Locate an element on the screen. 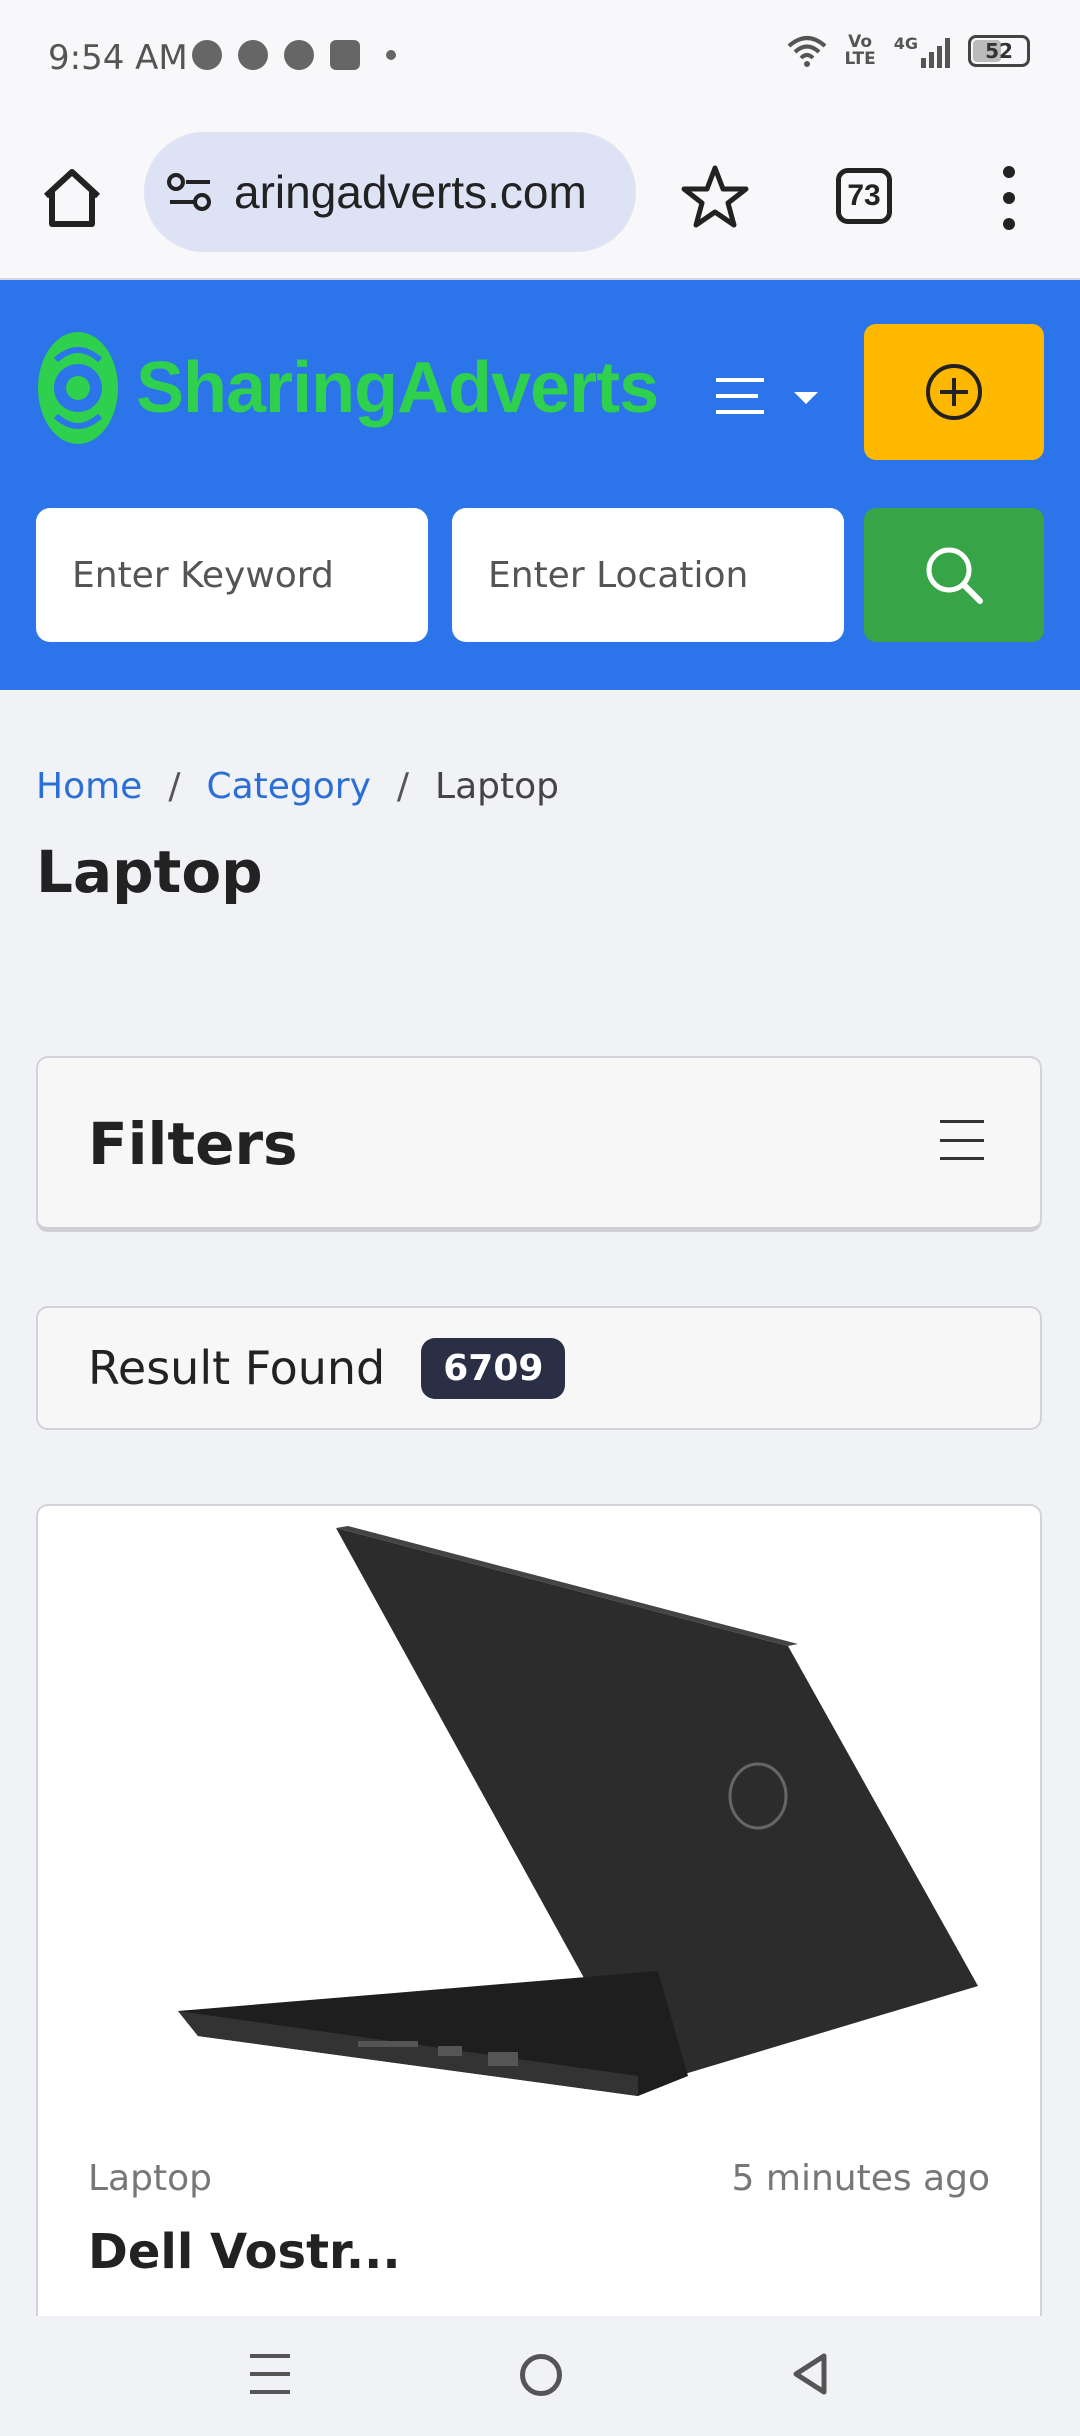  signal-icon: 4G is located at coordinates (922, 51).